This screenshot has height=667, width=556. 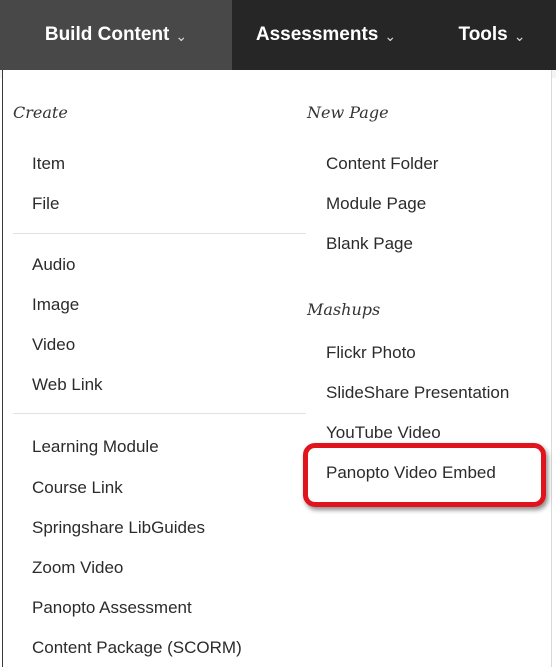 I want to click on mashups-heading: Mashups, so click(x=344, y=309).